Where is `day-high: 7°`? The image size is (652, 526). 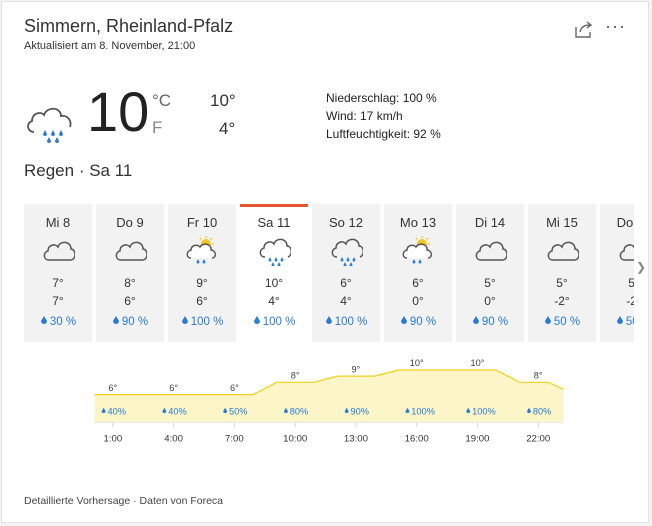
day-high: 7° is located at coordinates (58, 283).